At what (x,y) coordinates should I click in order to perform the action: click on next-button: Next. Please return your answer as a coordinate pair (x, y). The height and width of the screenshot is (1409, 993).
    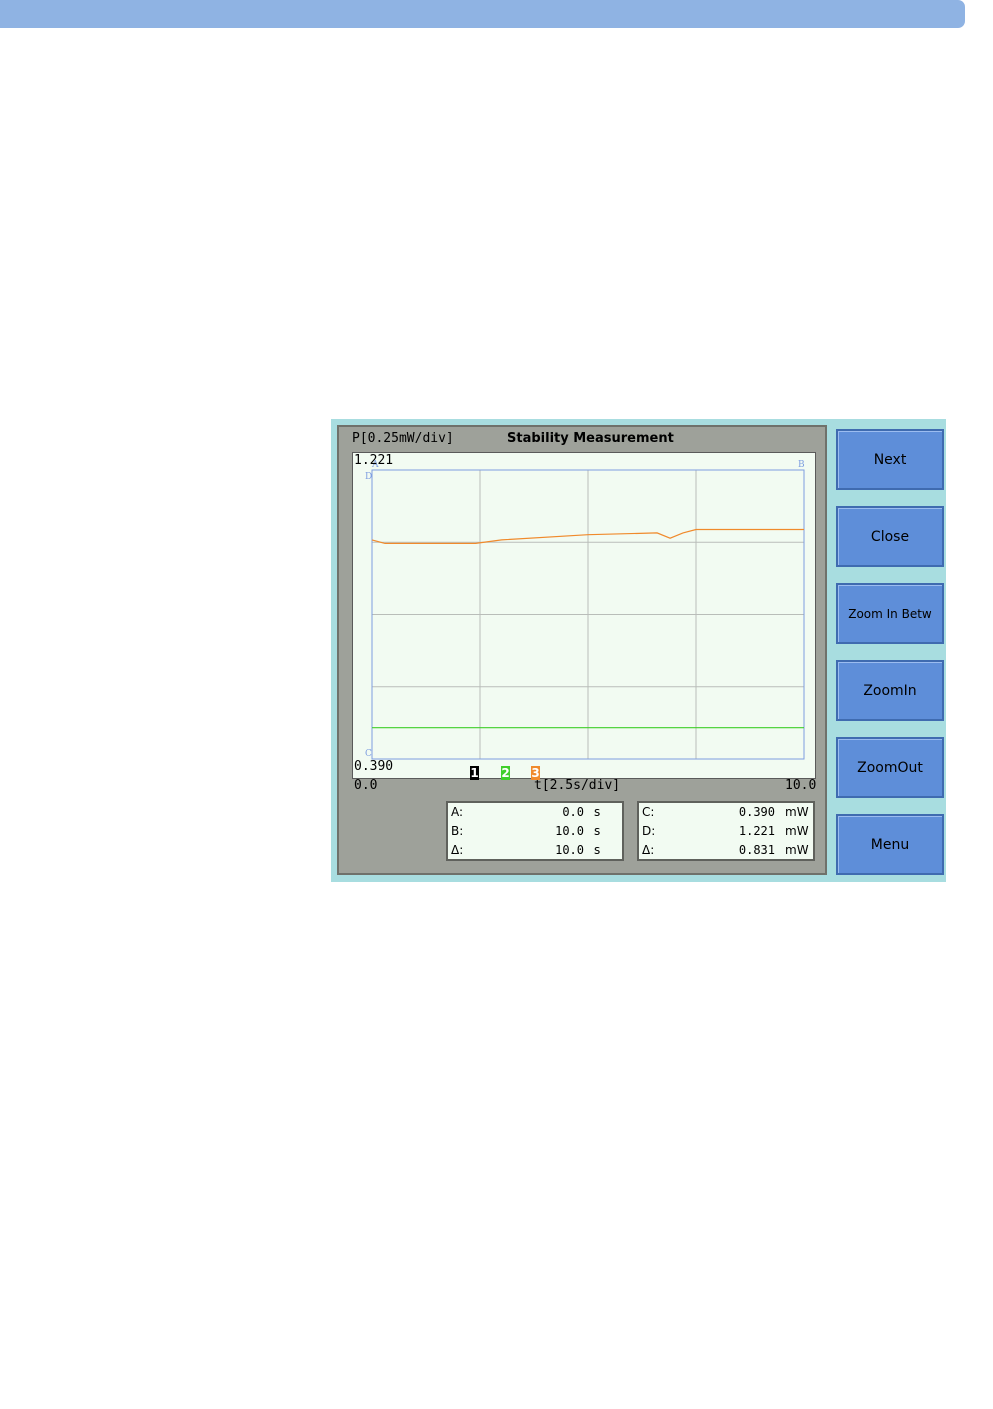
    Looking at the image, I should click on (890, 459).